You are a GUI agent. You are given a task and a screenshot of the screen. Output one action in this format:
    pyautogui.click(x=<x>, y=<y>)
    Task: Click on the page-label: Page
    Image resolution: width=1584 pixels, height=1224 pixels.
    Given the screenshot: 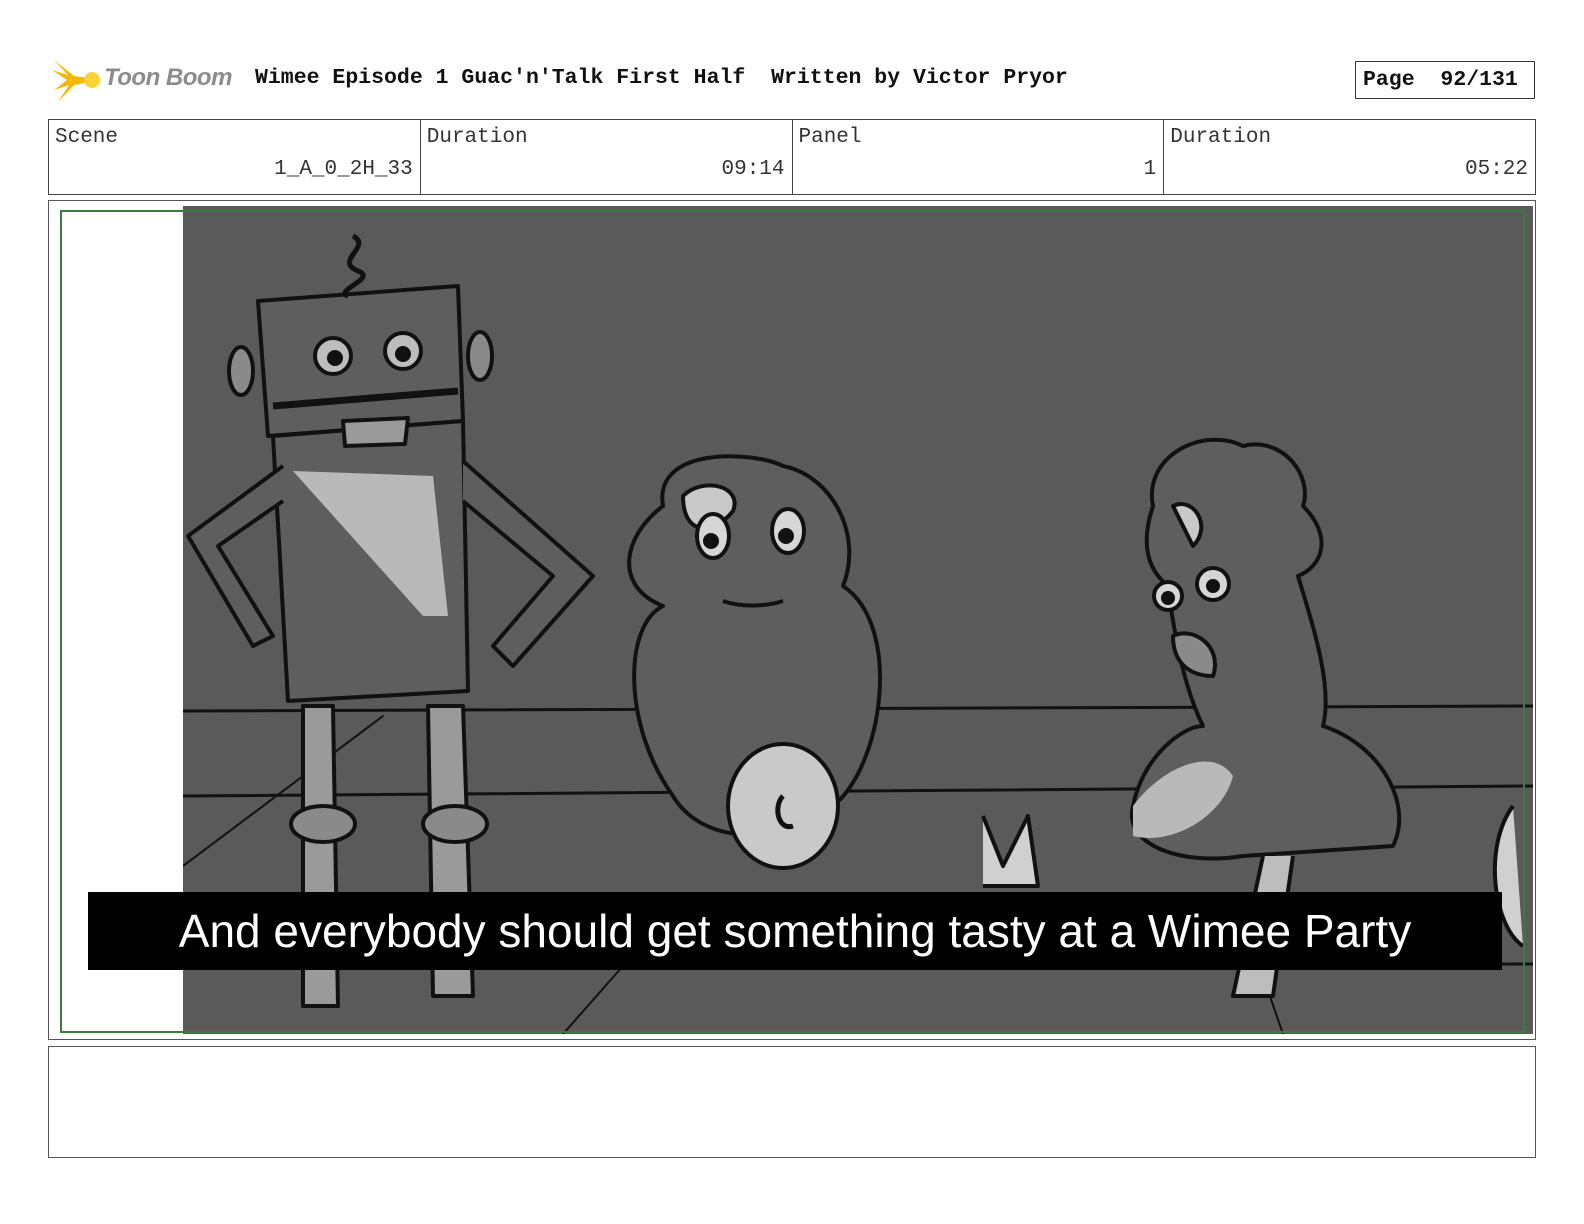 What is the action you would take?
    pyautogui.click(x=1389, y=80)
    